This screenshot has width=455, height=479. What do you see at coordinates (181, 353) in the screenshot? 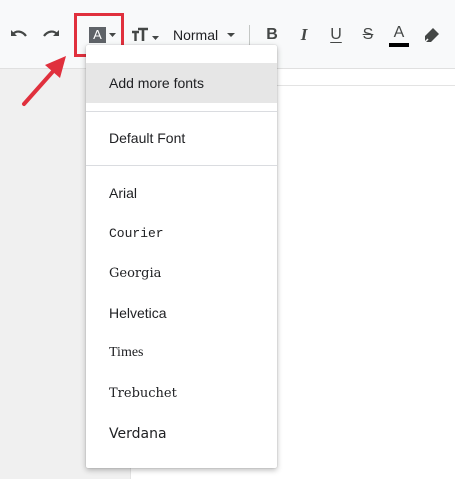
I see `menu-item-font-times: Times` at bounding box center [181, 353].